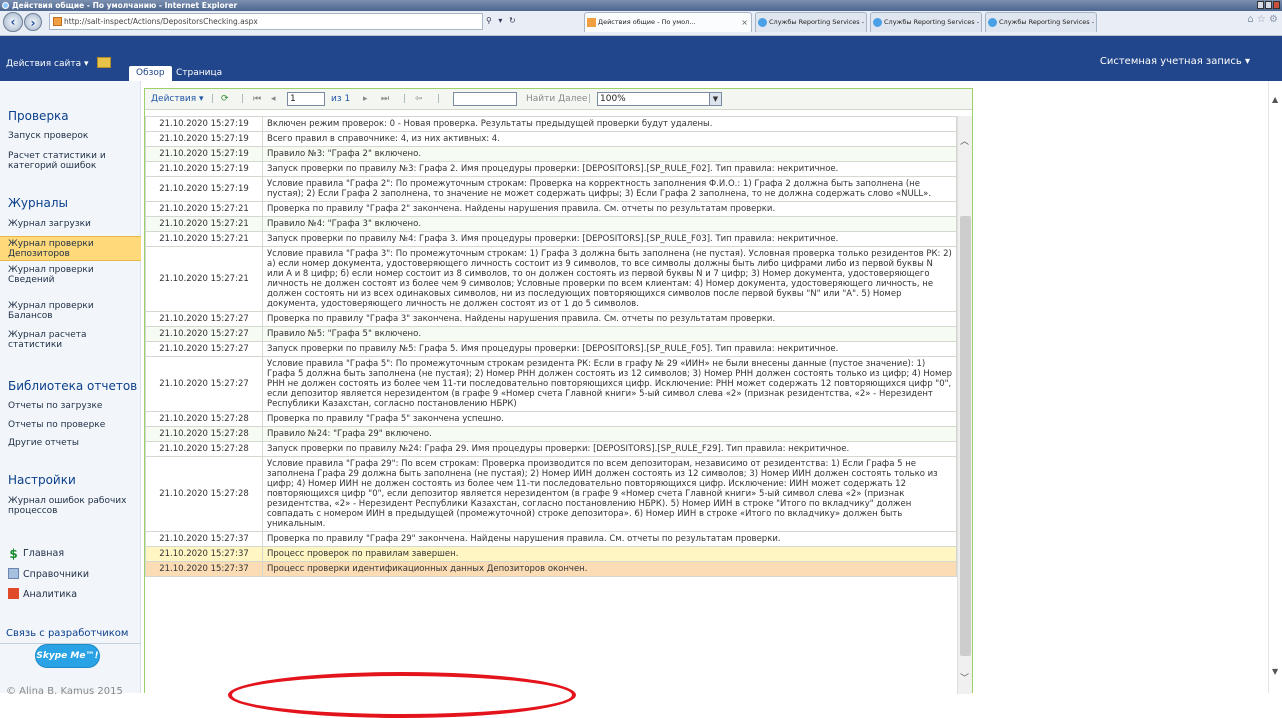 Image resolution: width=1282 pixels, height=718 pixels. Describe the element at coordinates (204, 434) in the screenshot. I see `log-timestamp: 21.10.2020 15:27:28` at that location.